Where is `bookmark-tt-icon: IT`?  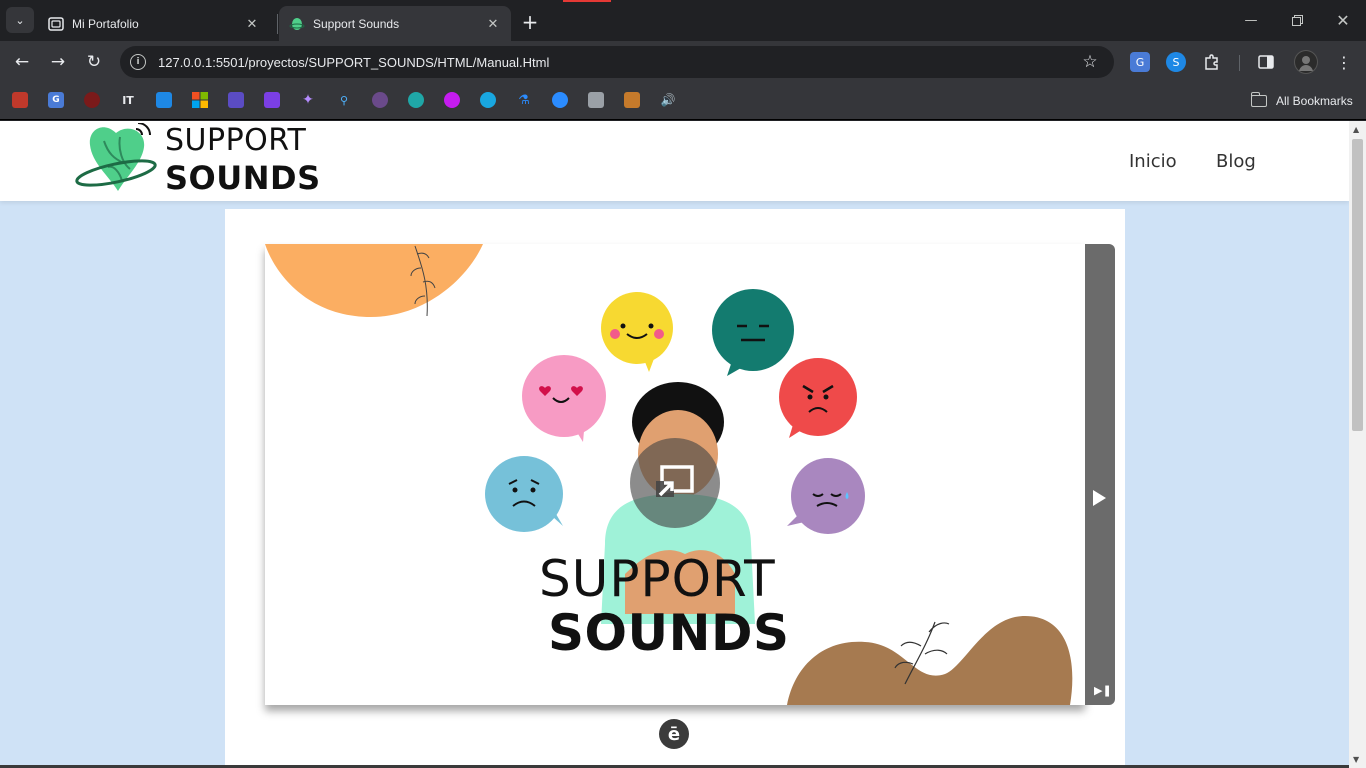 bookmark-tt-icon: IT is located at coordinates (128, 100).